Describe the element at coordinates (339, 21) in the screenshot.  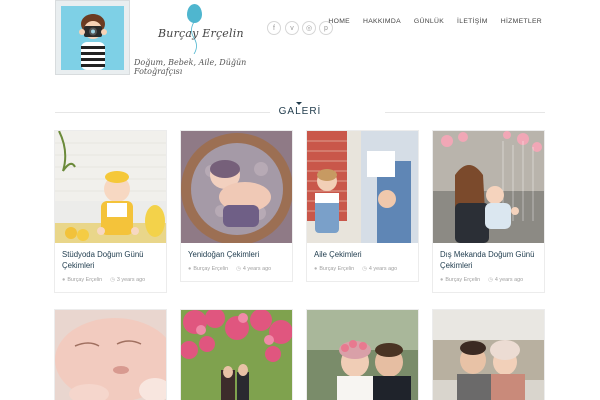
I see `nav-home: HOME` at that location.